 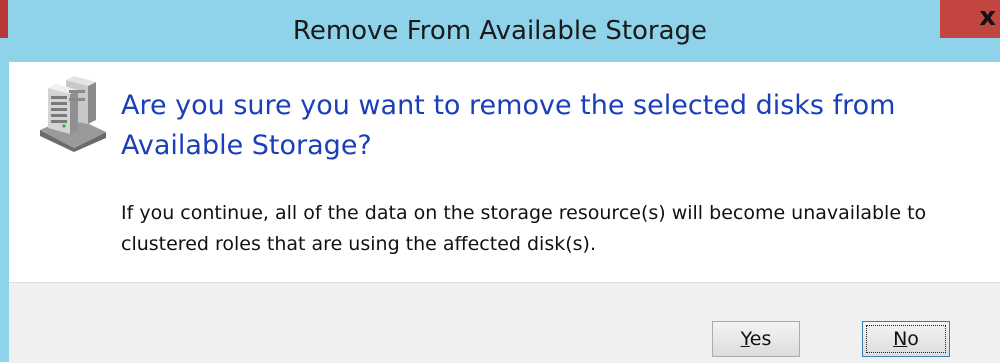 I want to click on yes-button: Yes, so click(x=756, y=339).